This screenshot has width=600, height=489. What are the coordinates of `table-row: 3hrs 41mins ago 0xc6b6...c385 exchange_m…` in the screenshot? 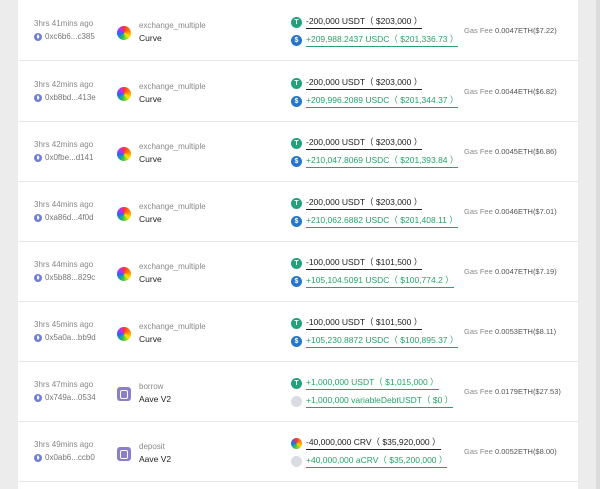 It's located at (298, 30).